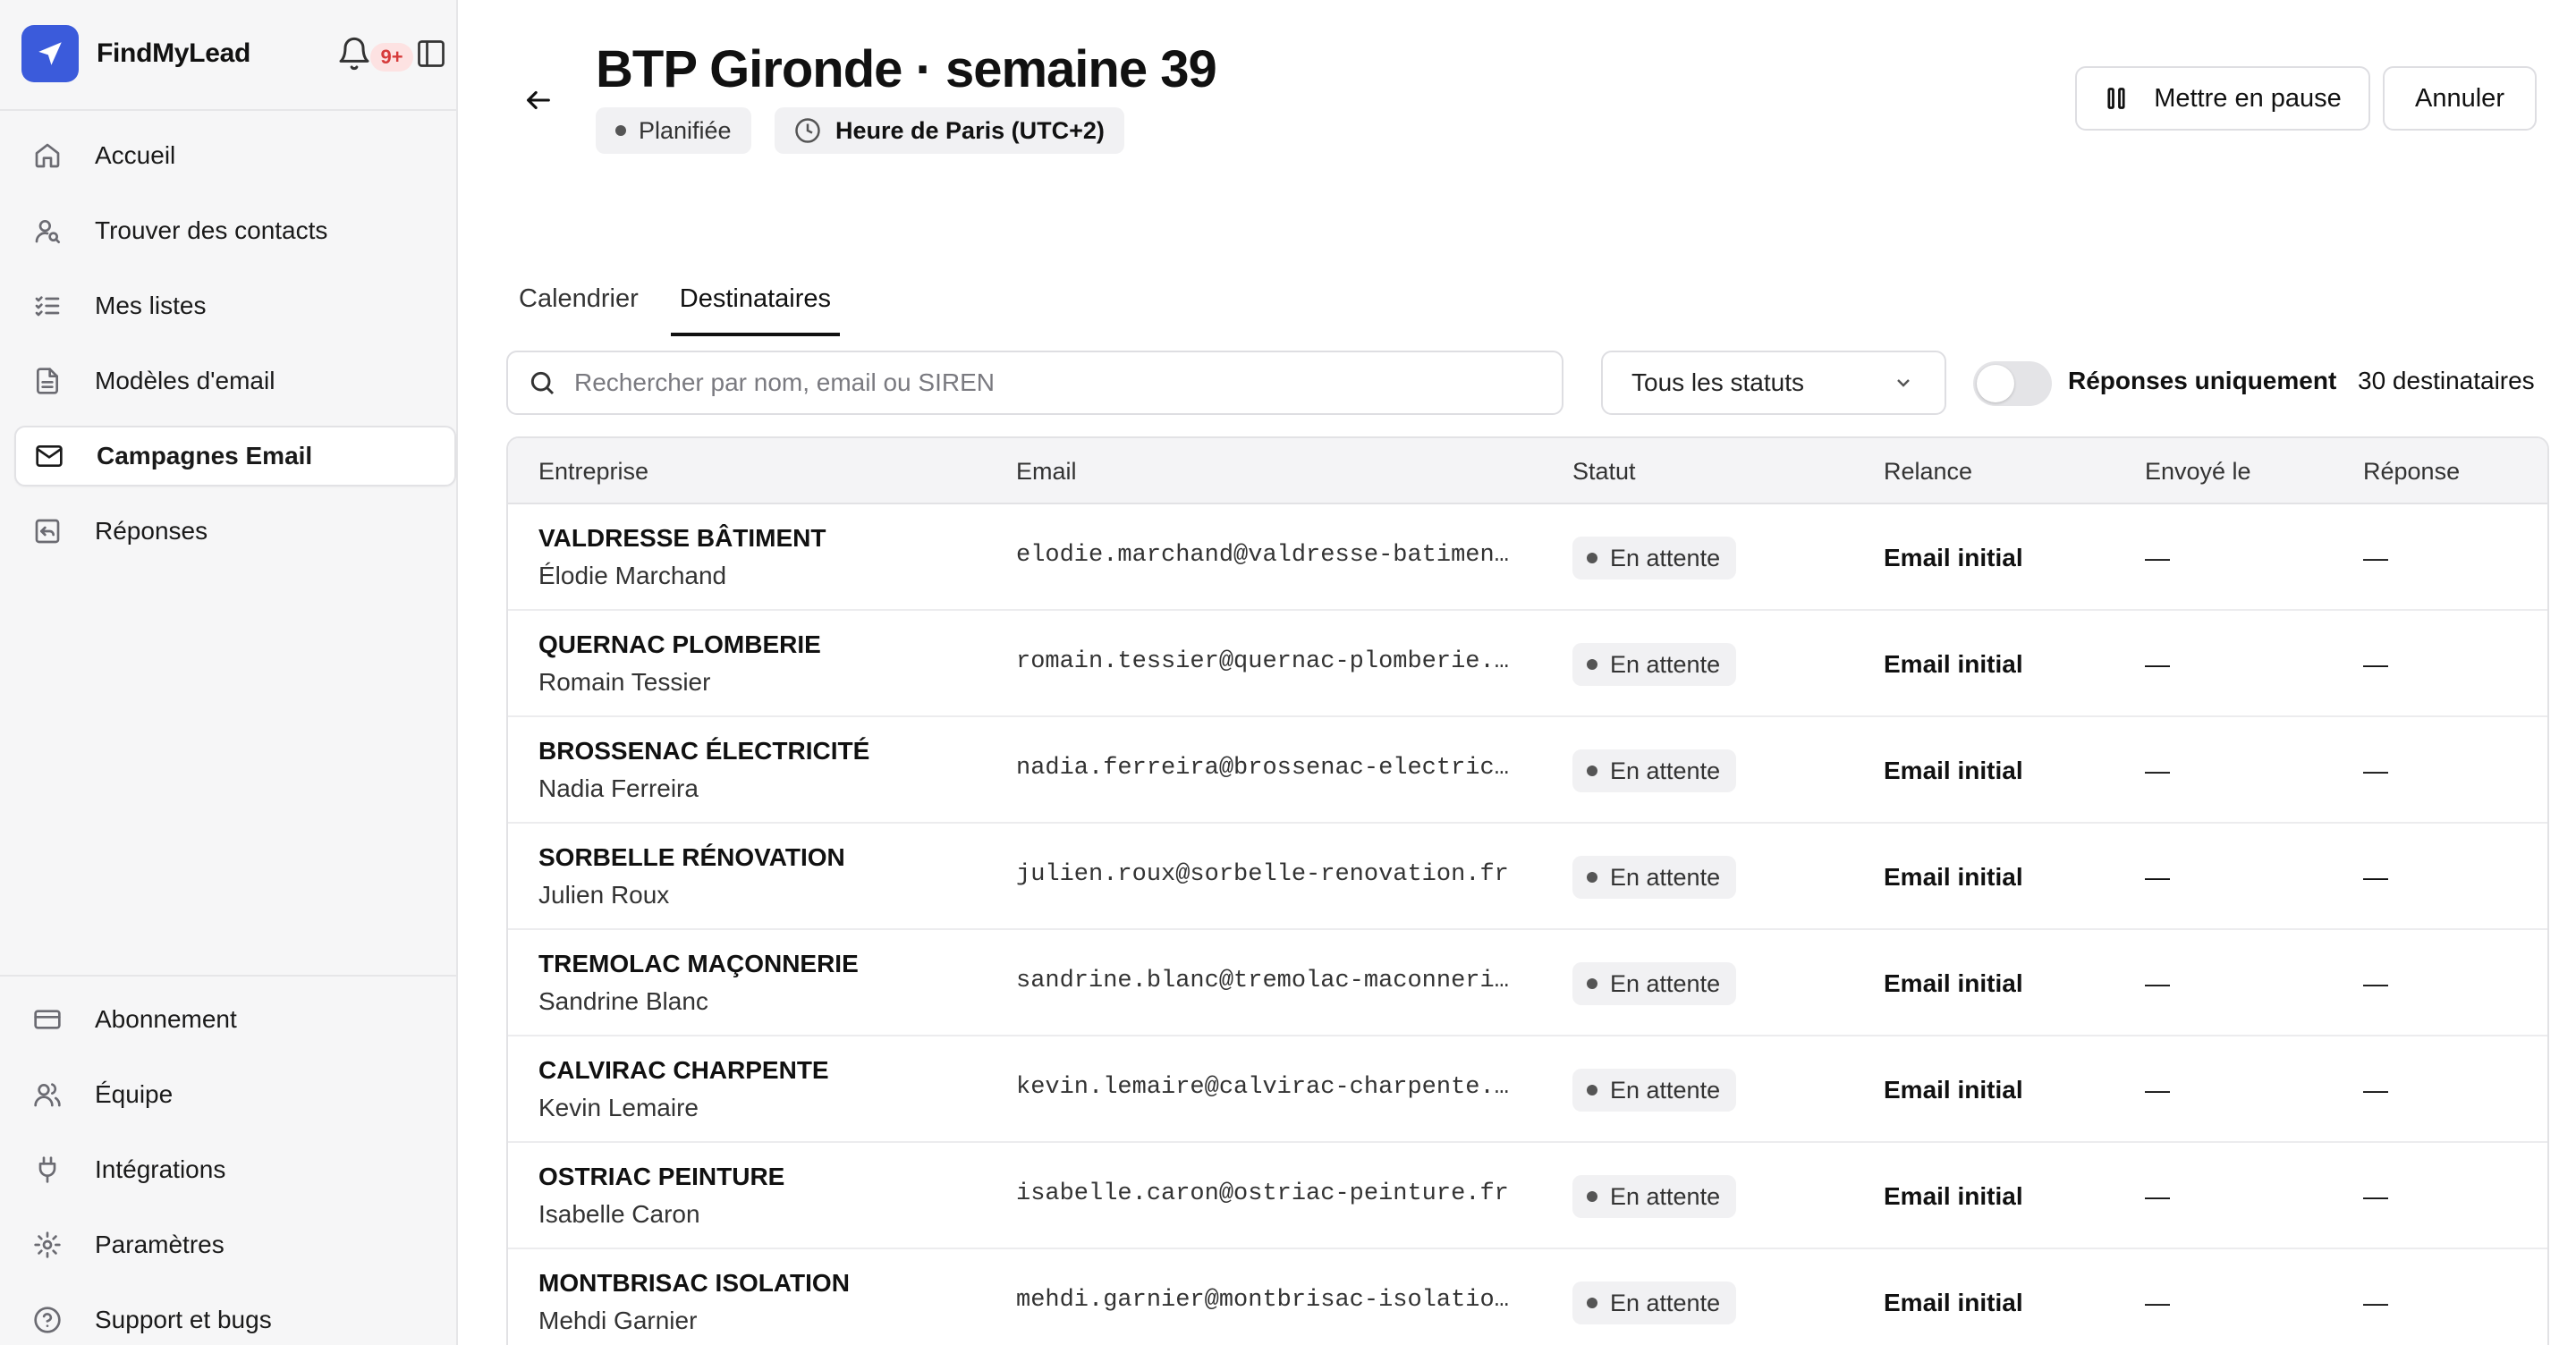  What do you see at coordinates (235, 1019) in the screenshot?
I see `nav-item-abonnement: Abonnement` at bounding box center [235, 1019].